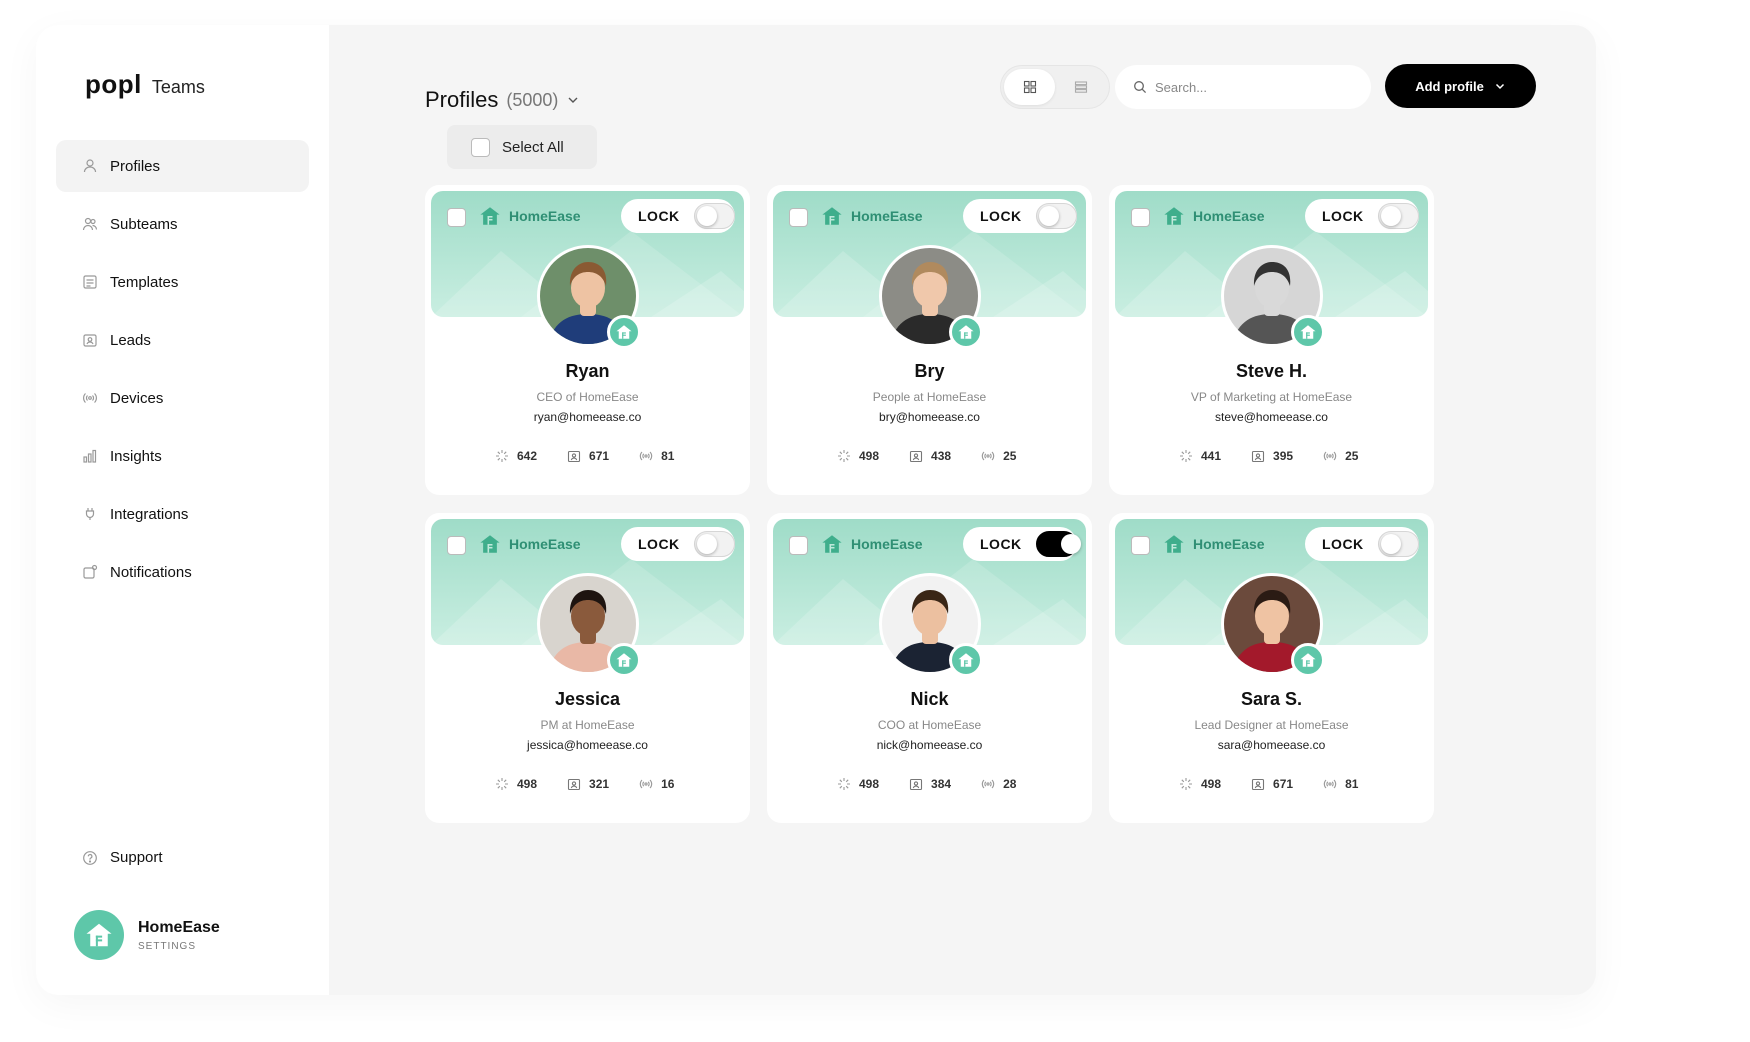  What do you see at coordinates (1268, 456) in the screenshot?
I see `profile-stats: 441 395 25` at bounding box center [1268, 456].